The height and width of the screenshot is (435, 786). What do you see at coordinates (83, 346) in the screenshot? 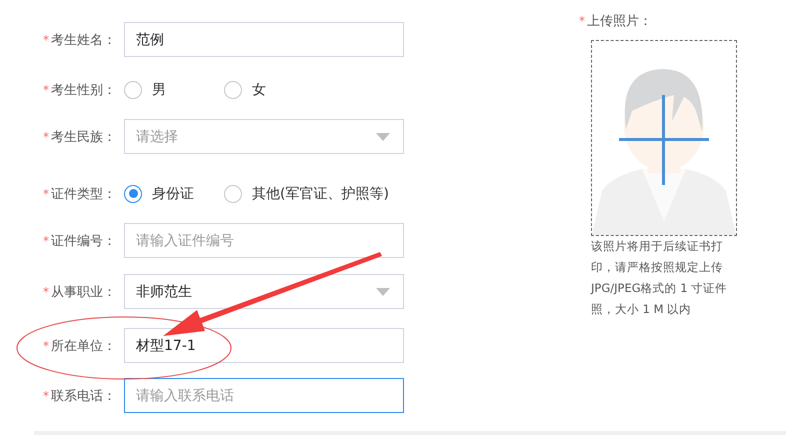
I see `field-label: 所在单位：` at bounding box center [83, 346].